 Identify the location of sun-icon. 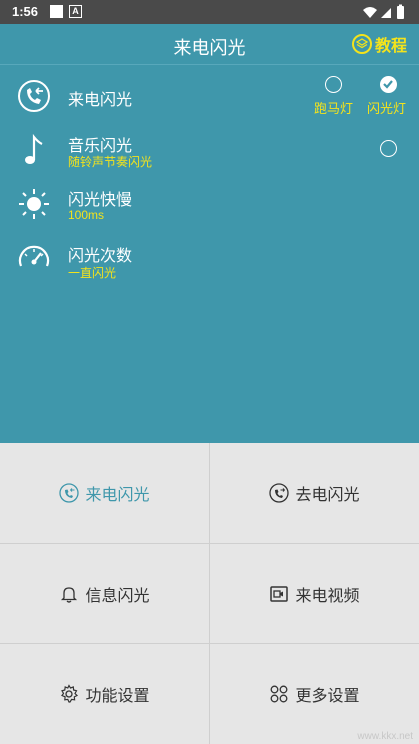
(34, 204).